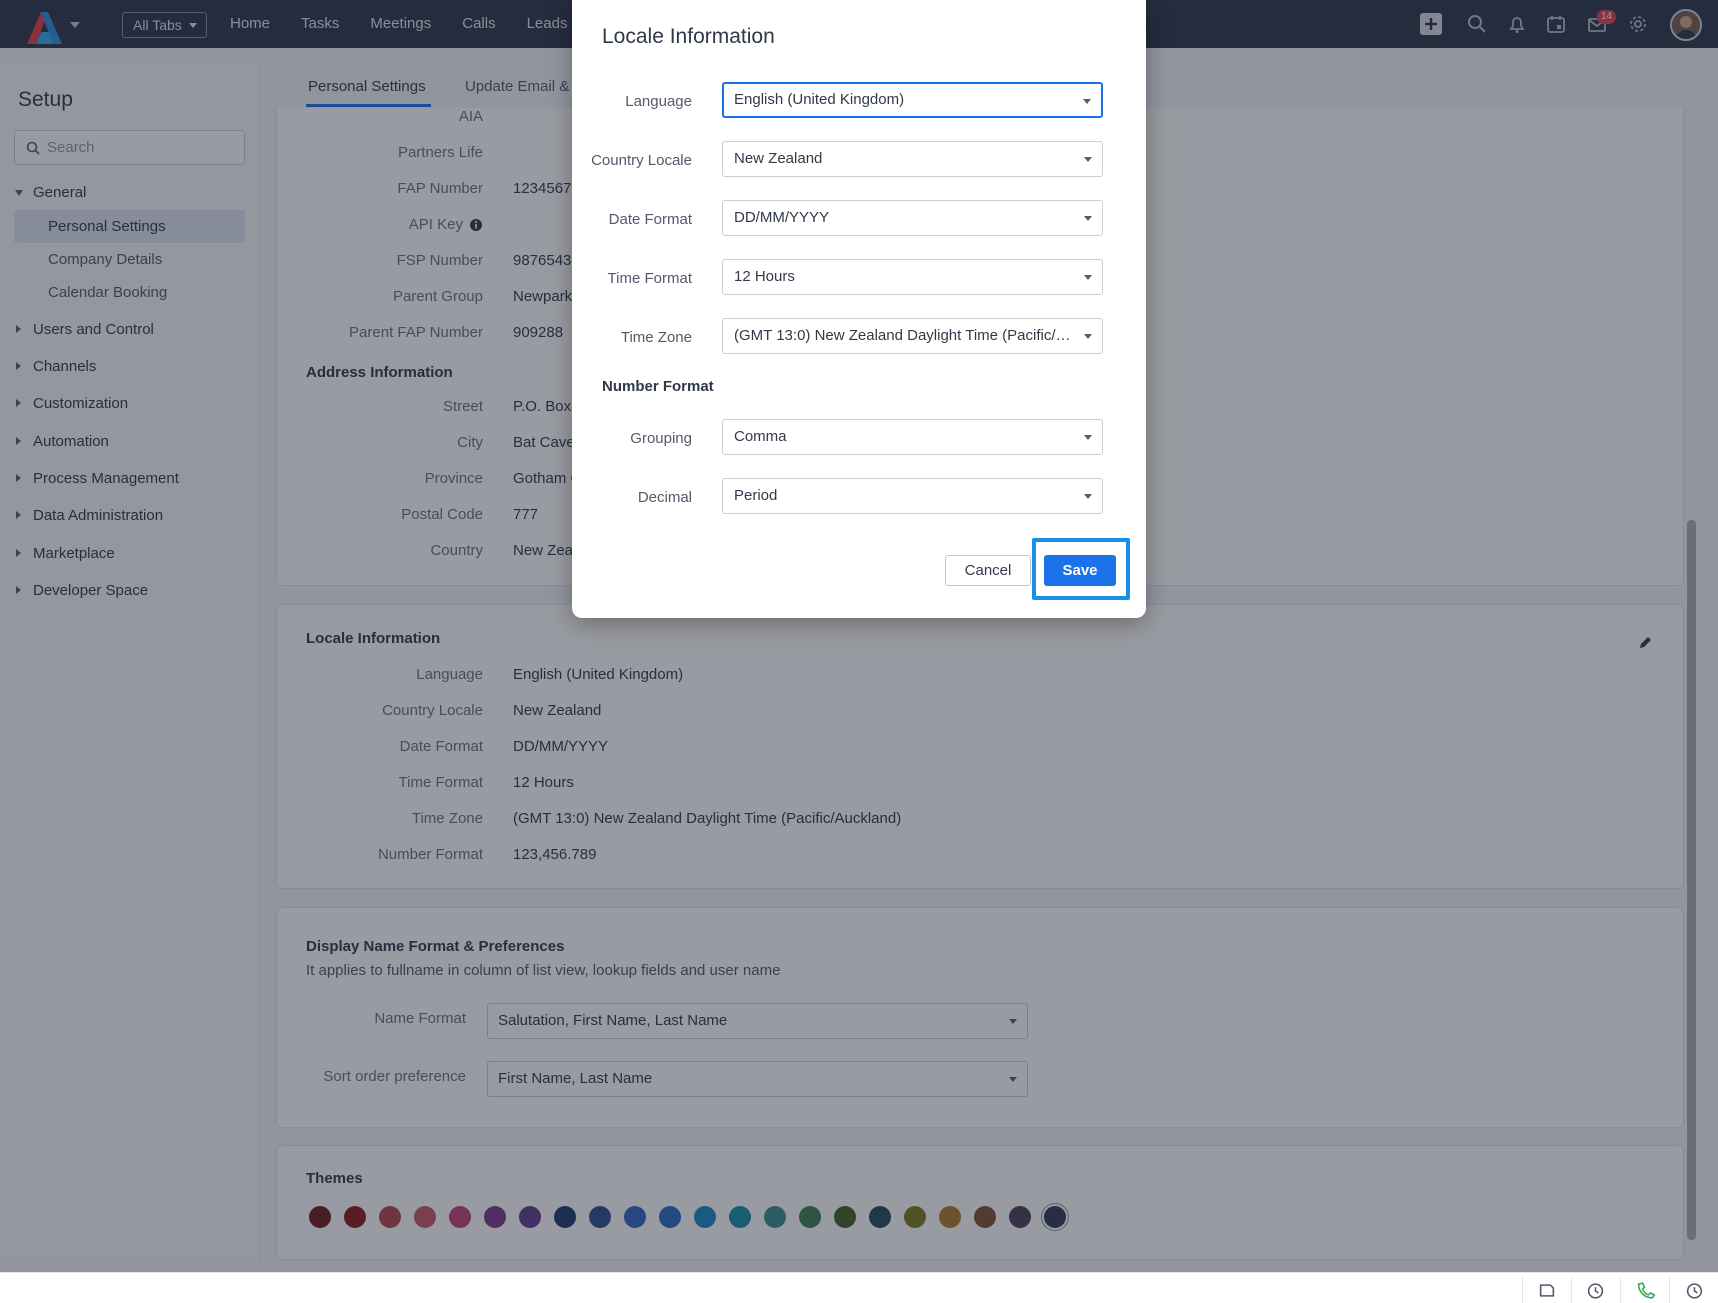 The width and height of the screenshot is (1718, 1303). Describe the element at coordinates (1693, 1290) in the screenshot. I see `history-icon` at that location.